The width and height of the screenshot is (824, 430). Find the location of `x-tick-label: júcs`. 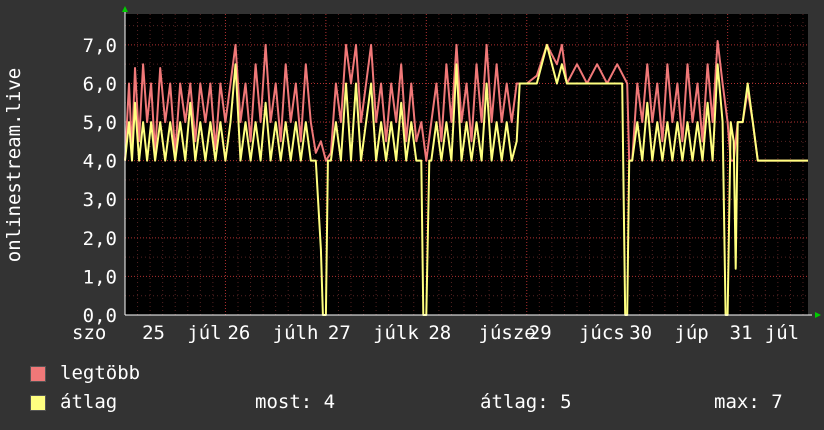

x-tick-label: júcs is located at coordinates (602, 333).